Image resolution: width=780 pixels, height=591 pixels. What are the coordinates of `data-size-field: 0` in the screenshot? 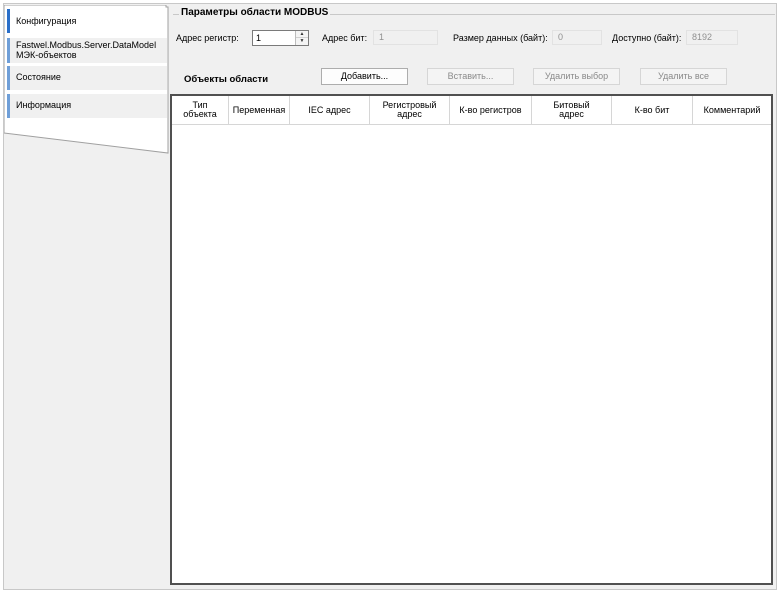 It's located at (577, 37).